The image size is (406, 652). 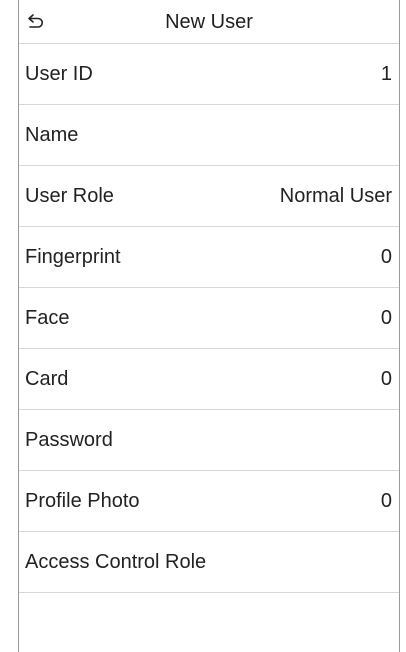 What do you see at coordinates (116, 561) in the screenshot?
I see `row-label: Access Control Role` at bounding box center [116, 561].